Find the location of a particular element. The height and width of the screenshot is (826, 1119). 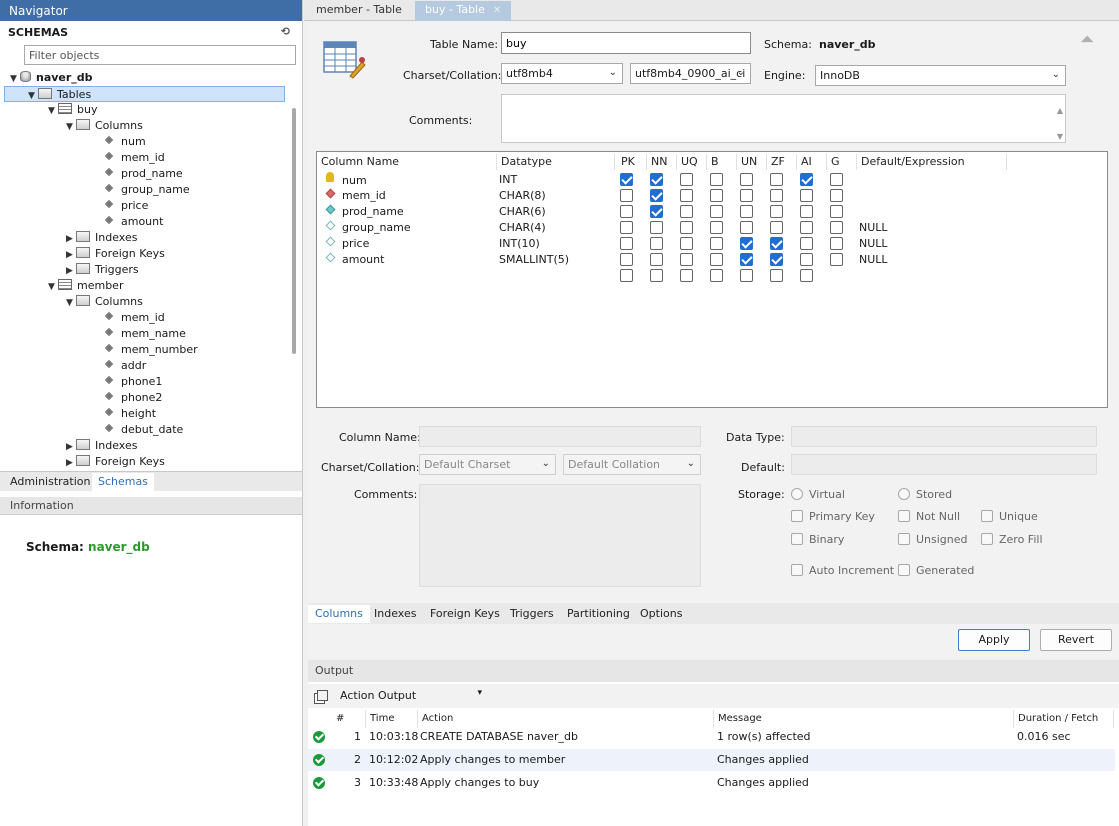

grid-header-un: UN is located at coordinates (752, 162).